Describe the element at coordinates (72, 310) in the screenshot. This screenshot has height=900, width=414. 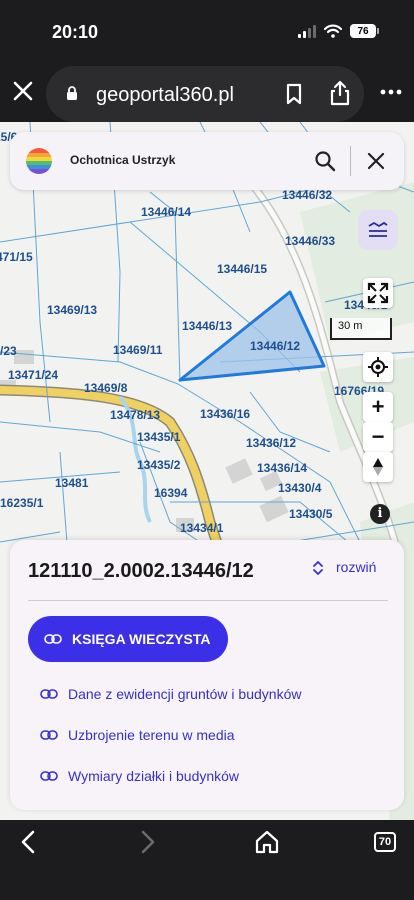
I see `parcel-label: 13469/13` at that location.